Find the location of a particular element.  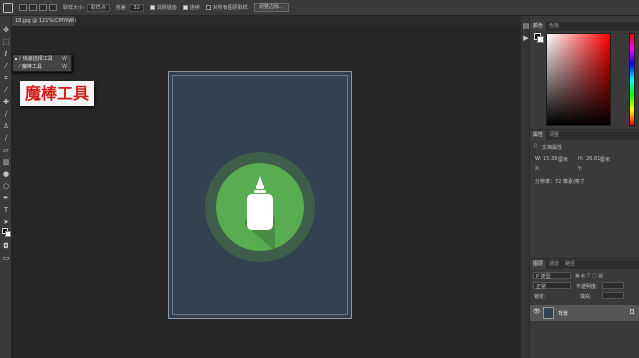

opacity-input is located at coordinates (613, 285).